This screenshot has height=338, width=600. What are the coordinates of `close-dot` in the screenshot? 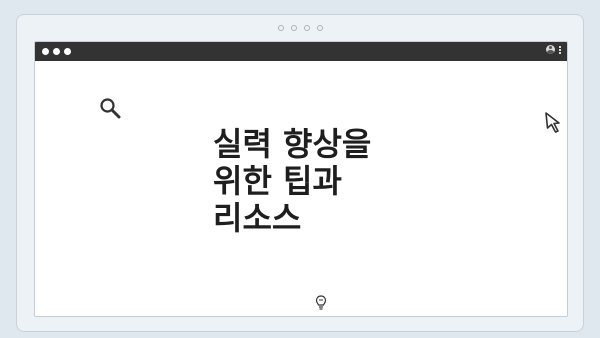 It's located at (45, 51).